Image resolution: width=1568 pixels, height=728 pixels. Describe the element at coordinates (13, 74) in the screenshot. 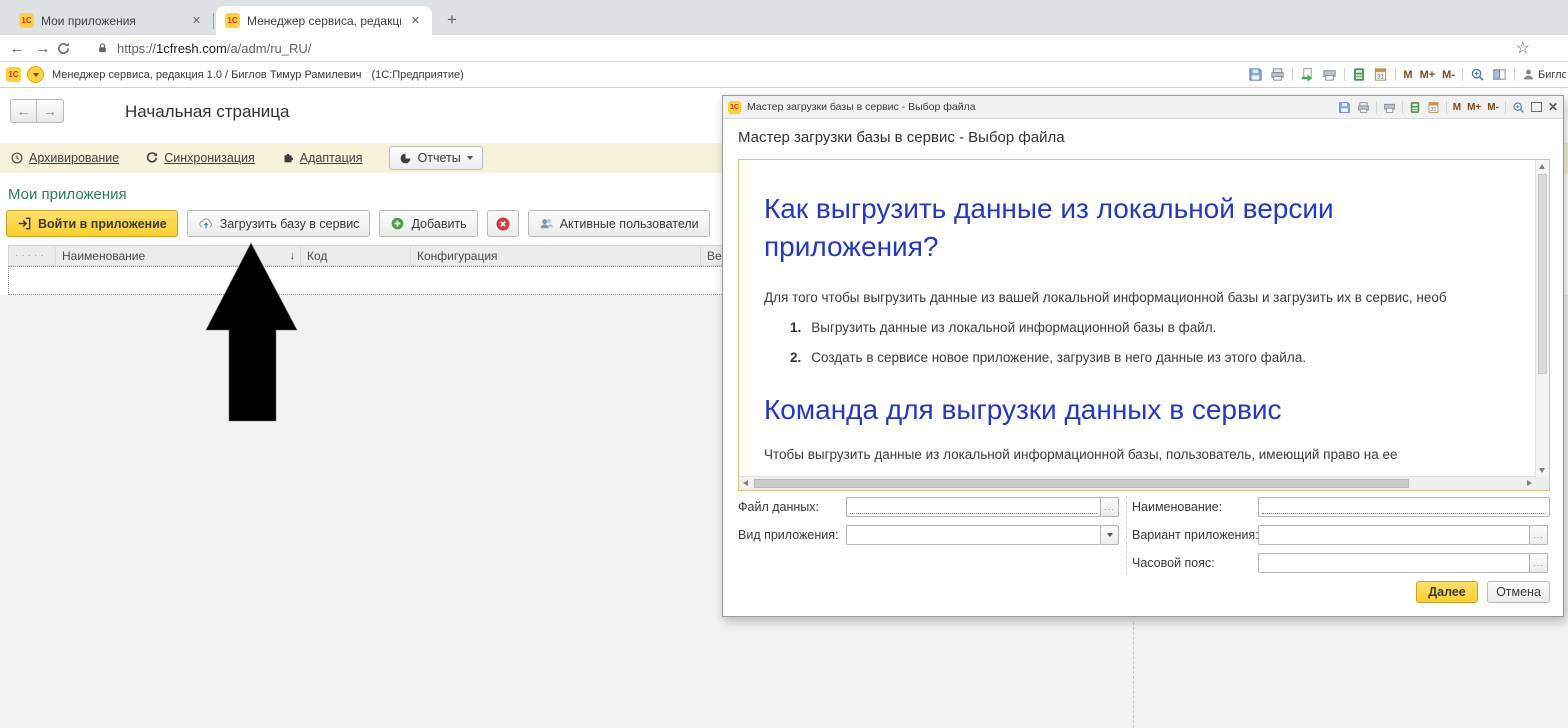

I see `1c-logo: 1С` at that location.